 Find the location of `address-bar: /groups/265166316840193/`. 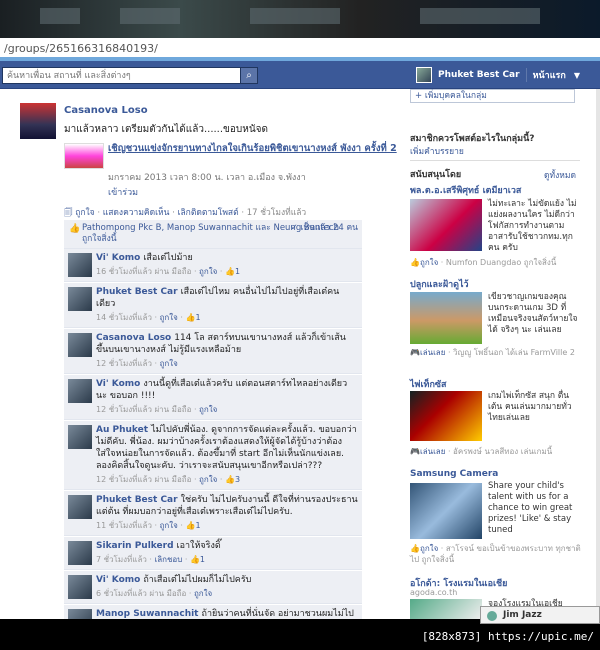

address-bar: /groups/265166316840193/ is located at coordinates (300, 48).